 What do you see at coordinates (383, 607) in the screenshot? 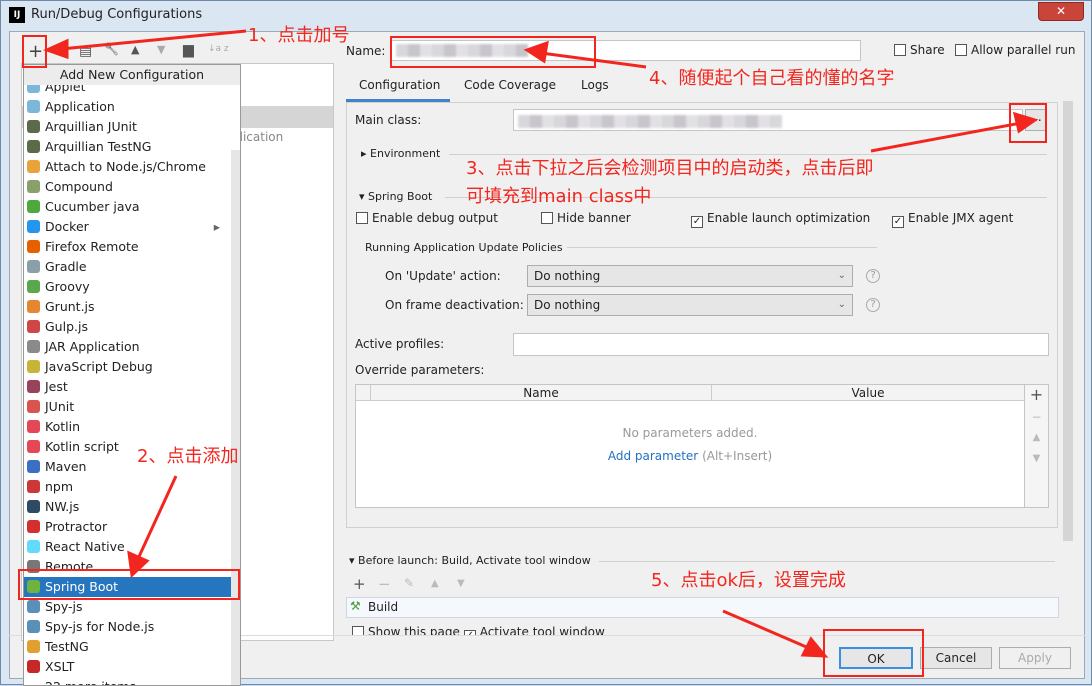
I see `build-task: Build` at bounding box center [383, 607].